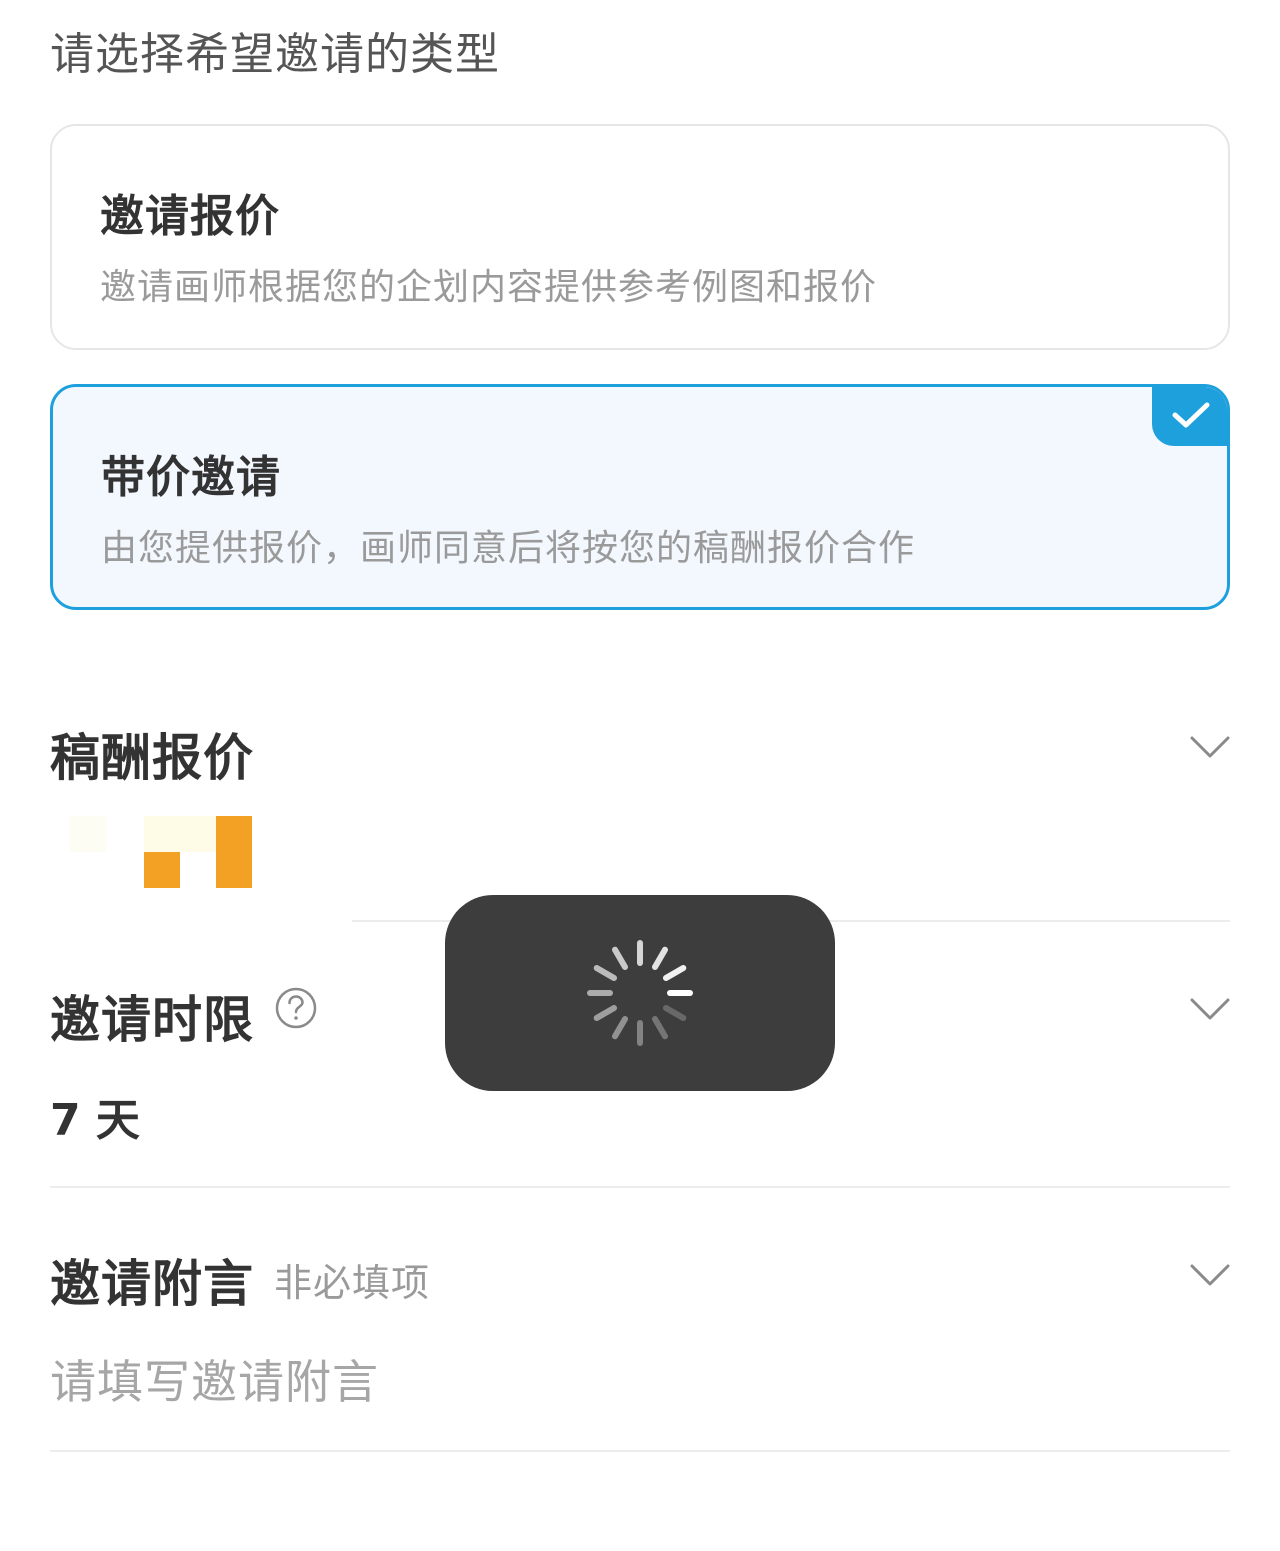  Describe the element at coordinates (489, 287) in the screenshot. I see `option-description: 邀请画师根据您的企划内容提供参考例图和报价` at that location.